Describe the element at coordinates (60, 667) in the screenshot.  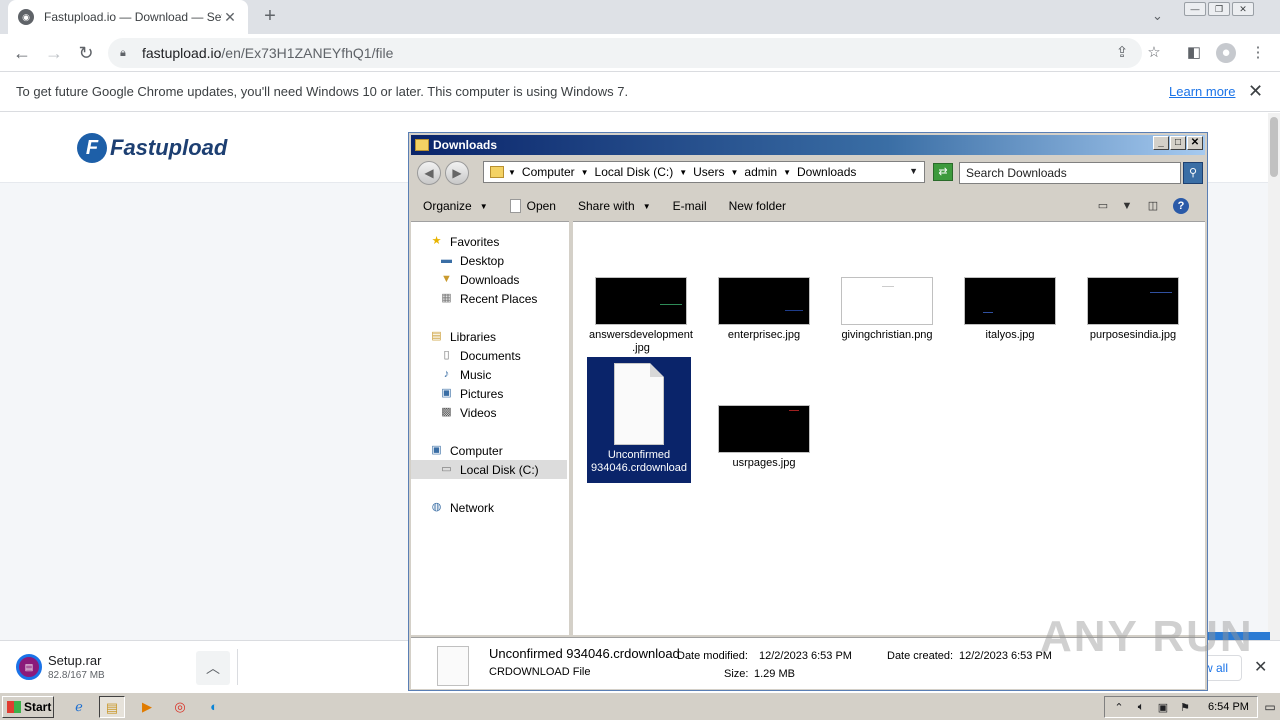
I see `download-item: ▤ Setup.rar 82.8/167 MB` at that location.